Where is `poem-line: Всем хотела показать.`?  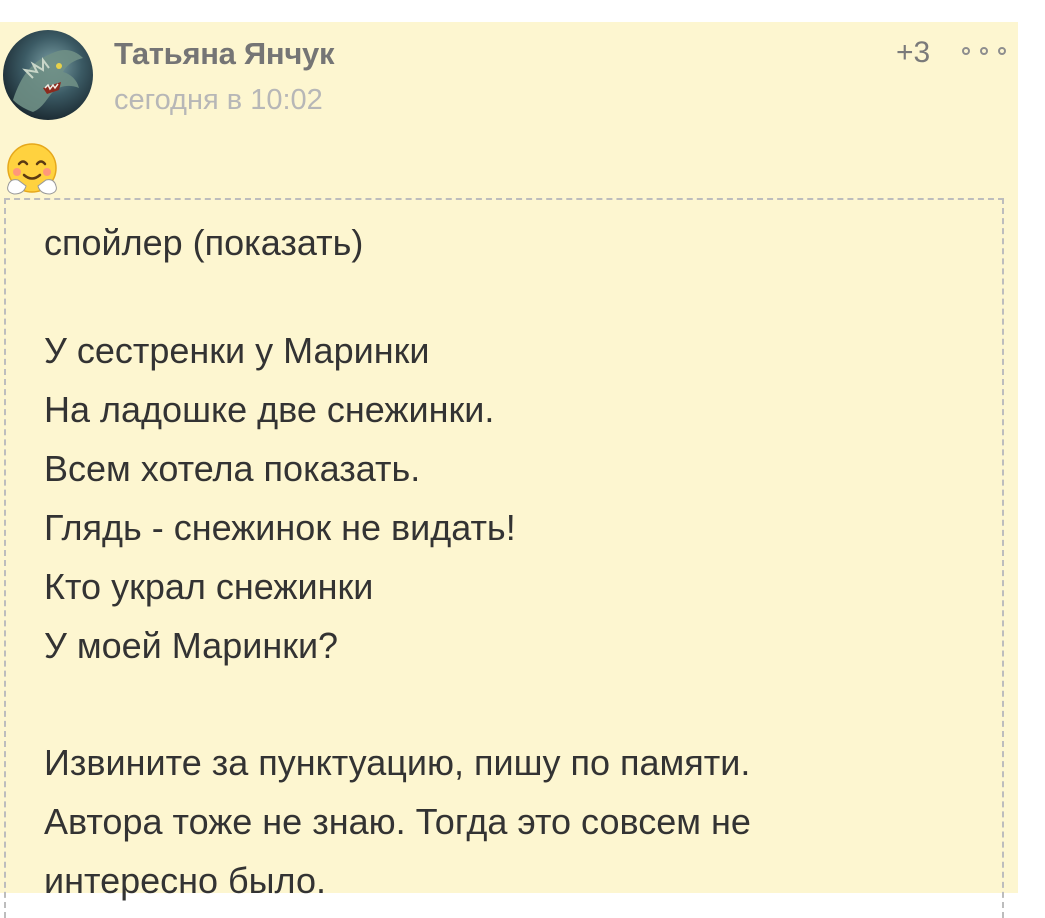 poem-line: Всем хотела показать. is located at coordinates (232, 468).